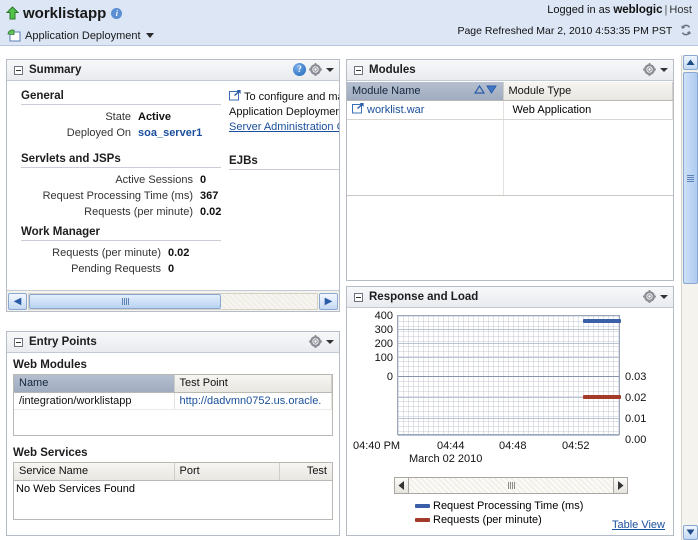 This screenshot has height=540, width=698. Describe the element at coordinates (305, 472) in the screenshot. I see `column-header-test: Test` at that location.